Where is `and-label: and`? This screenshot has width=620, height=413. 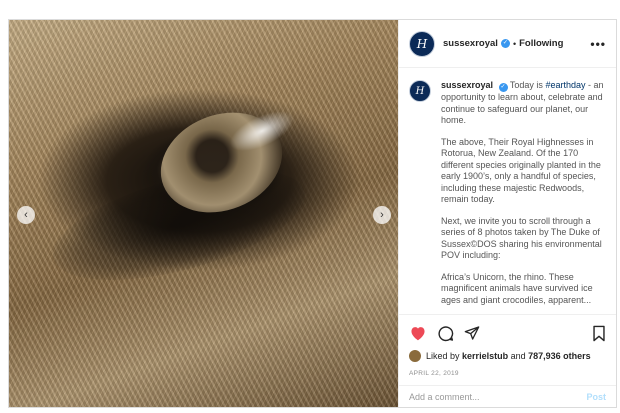 and-label: and is located at coordinates (518, 356).